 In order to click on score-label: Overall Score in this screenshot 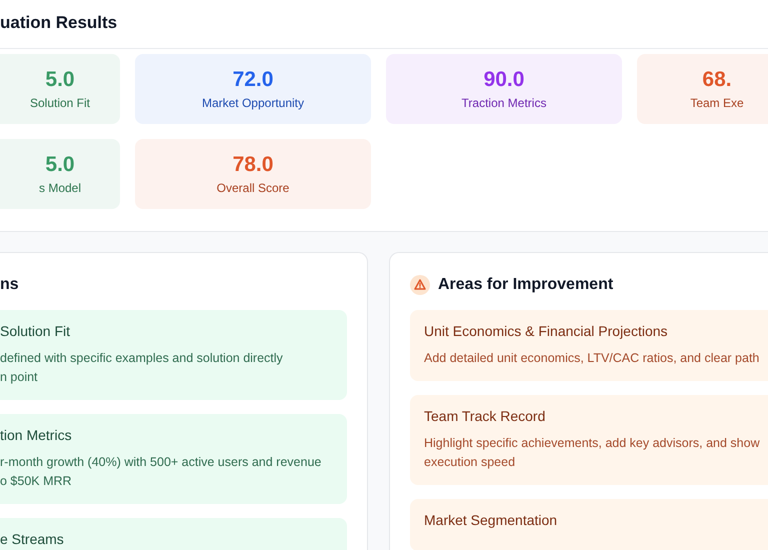, I will do `click(253, 188)`.